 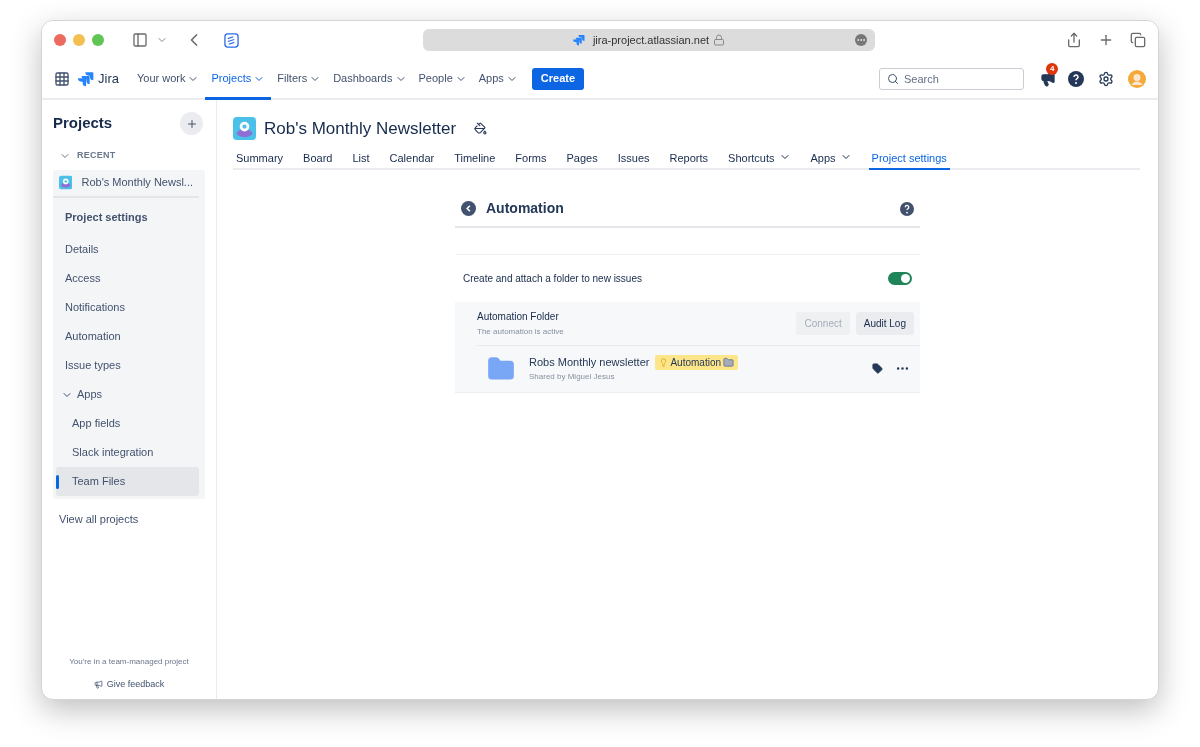 What do you see at coordinates (108, 78) in the screenshot?
I see `product-name: Jira` at bounding box center [108, 78].